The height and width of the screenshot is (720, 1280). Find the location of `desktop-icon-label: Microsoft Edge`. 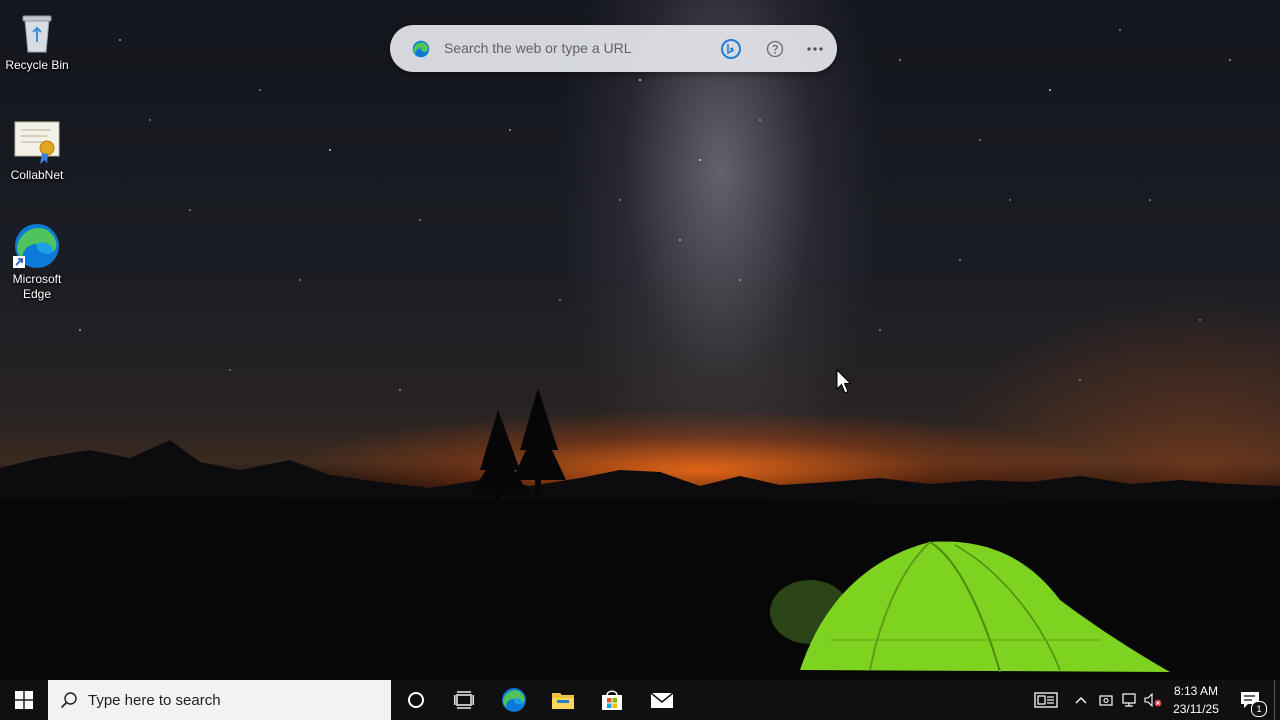

desktop-icon-label: Microsoft Edge is located at coordinates (37, 286).